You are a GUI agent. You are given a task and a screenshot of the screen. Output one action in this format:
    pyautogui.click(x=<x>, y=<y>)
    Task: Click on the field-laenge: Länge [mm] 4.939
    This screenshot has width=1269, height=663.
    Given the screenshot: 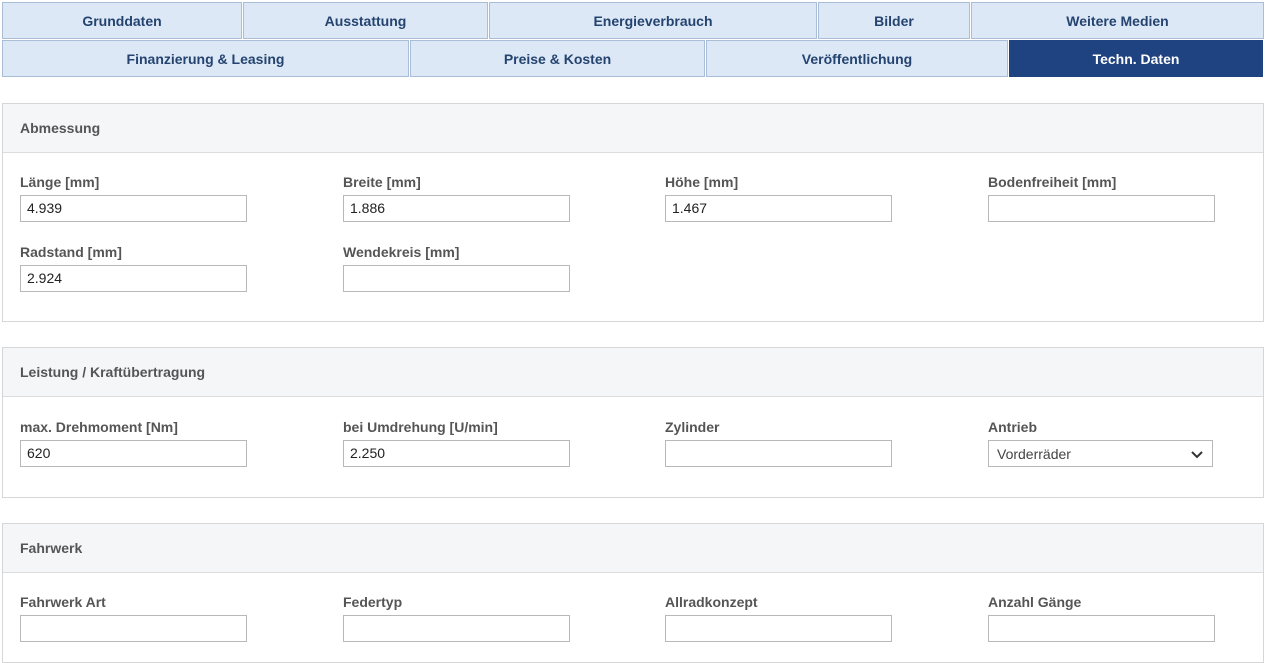 What is the action you would take?
    pyautogui.click(x=133, y=197)
    